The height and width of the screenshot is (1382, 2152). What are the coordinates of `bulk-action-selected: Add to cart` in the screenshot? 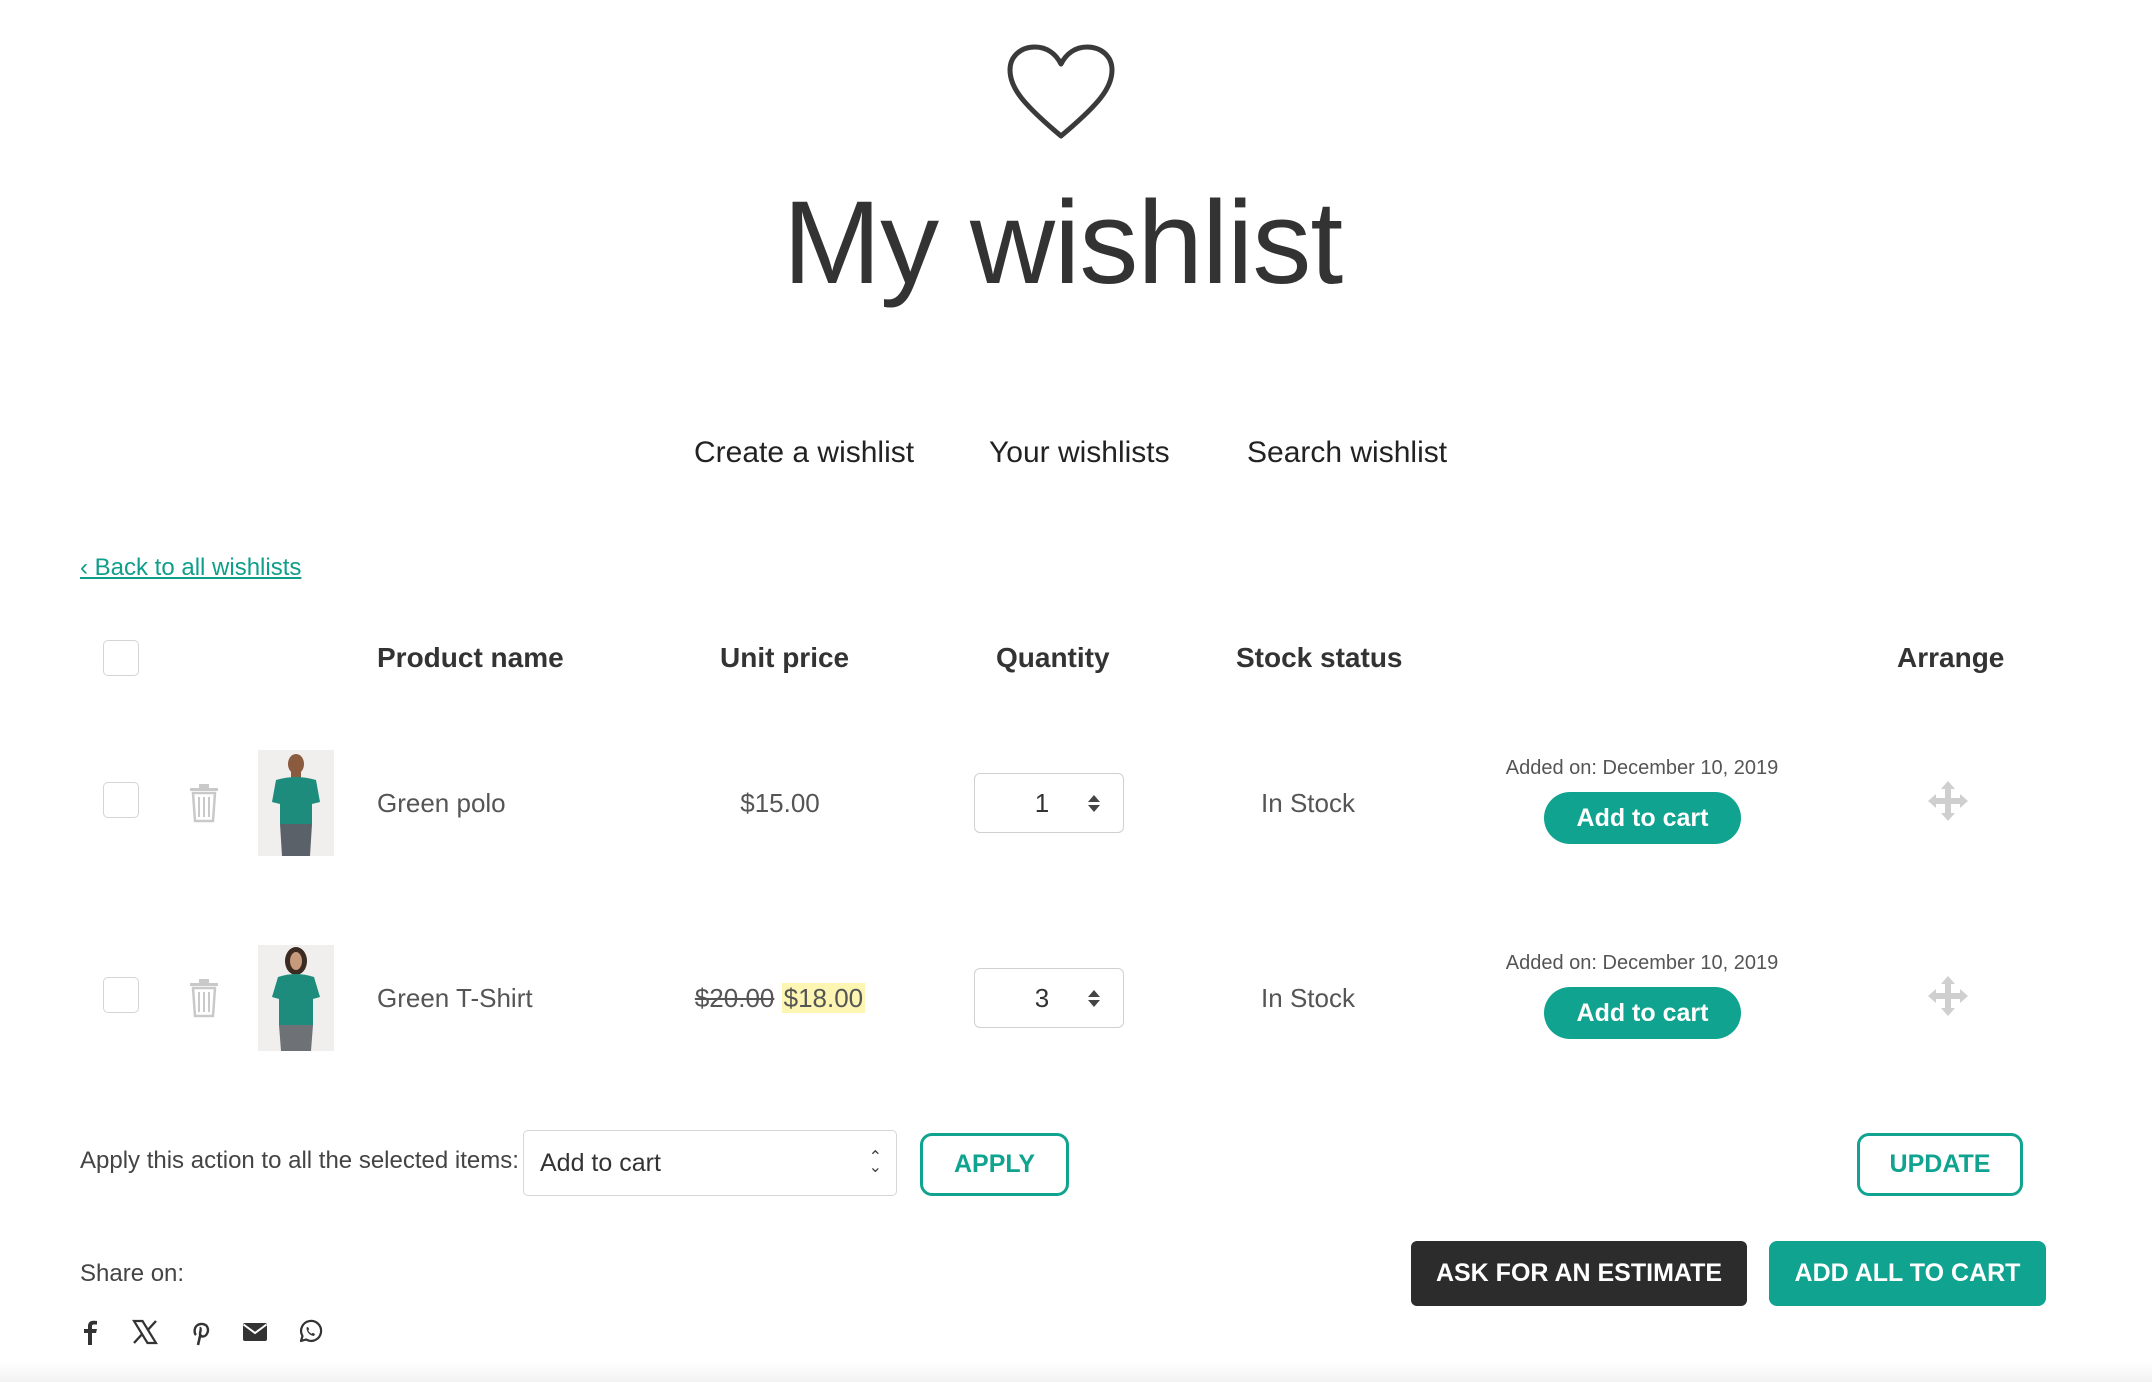 It's located at (600, 1162).